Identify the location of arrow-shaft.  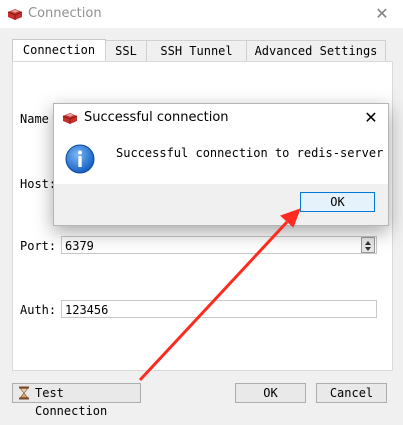
(213, 301).